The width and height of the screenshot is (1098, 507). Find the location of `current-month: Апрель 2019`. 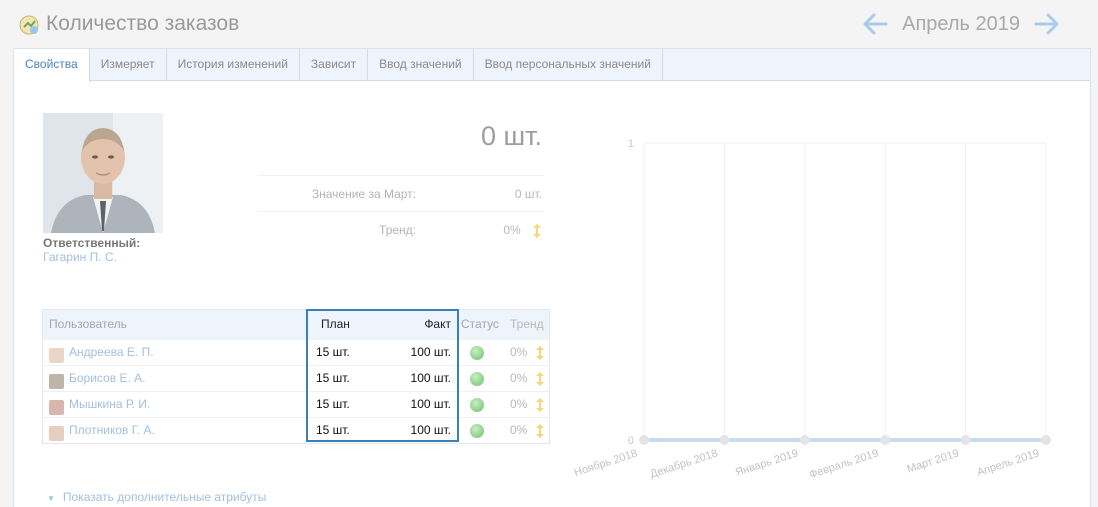

current-month: Апрель 2019 is located at coordinates (961, 23).